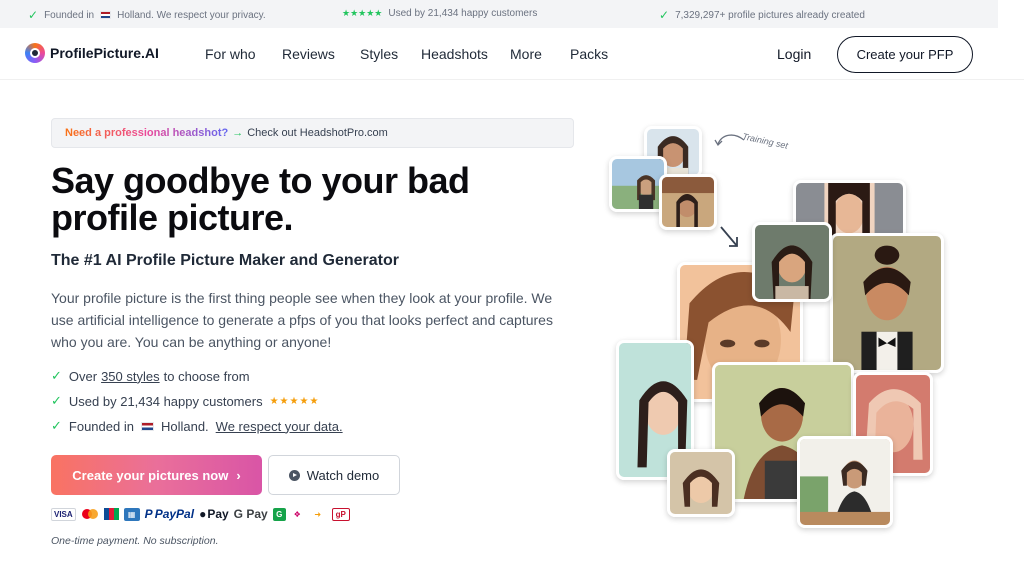 The width and height of the screenshot is (1024, 576). I want to click on trust-customers-text: Used by 21,434 happy customers, so click(463, 13).